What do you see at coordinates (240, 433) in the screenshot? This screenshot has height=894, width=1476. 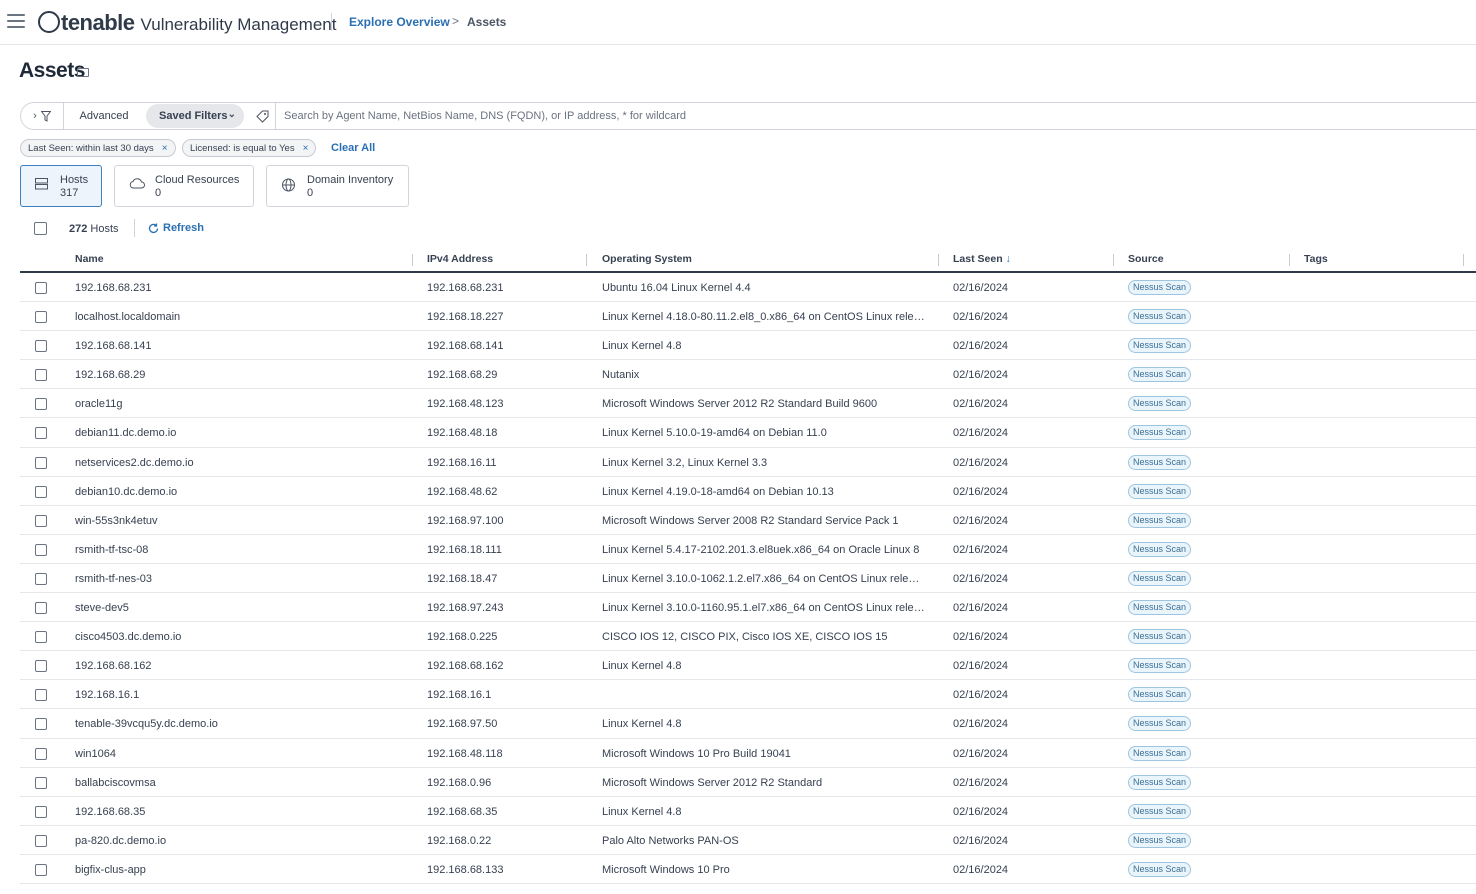 I see `cell-name: debian11.dc.demo.io` at bounding box center [240, 433].